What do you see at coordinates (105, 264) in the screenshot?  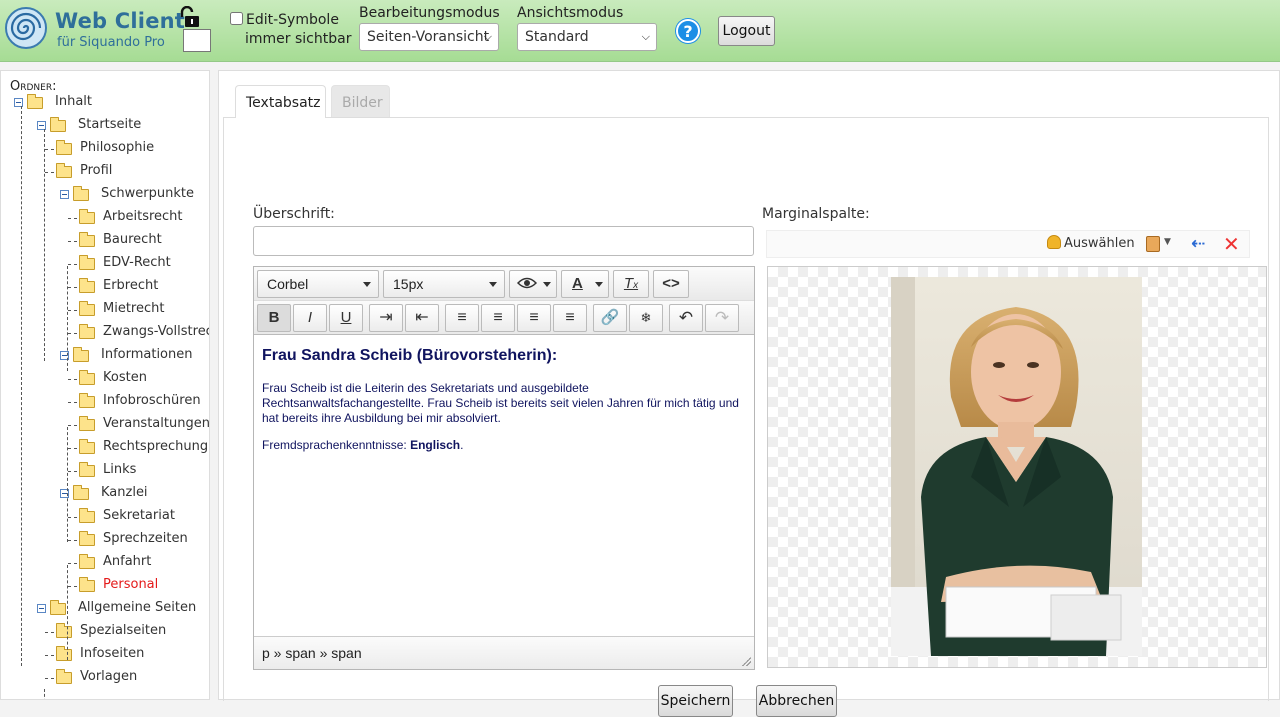 I see `tree-item: EDV-Recht` at bounding box center [105, 264].